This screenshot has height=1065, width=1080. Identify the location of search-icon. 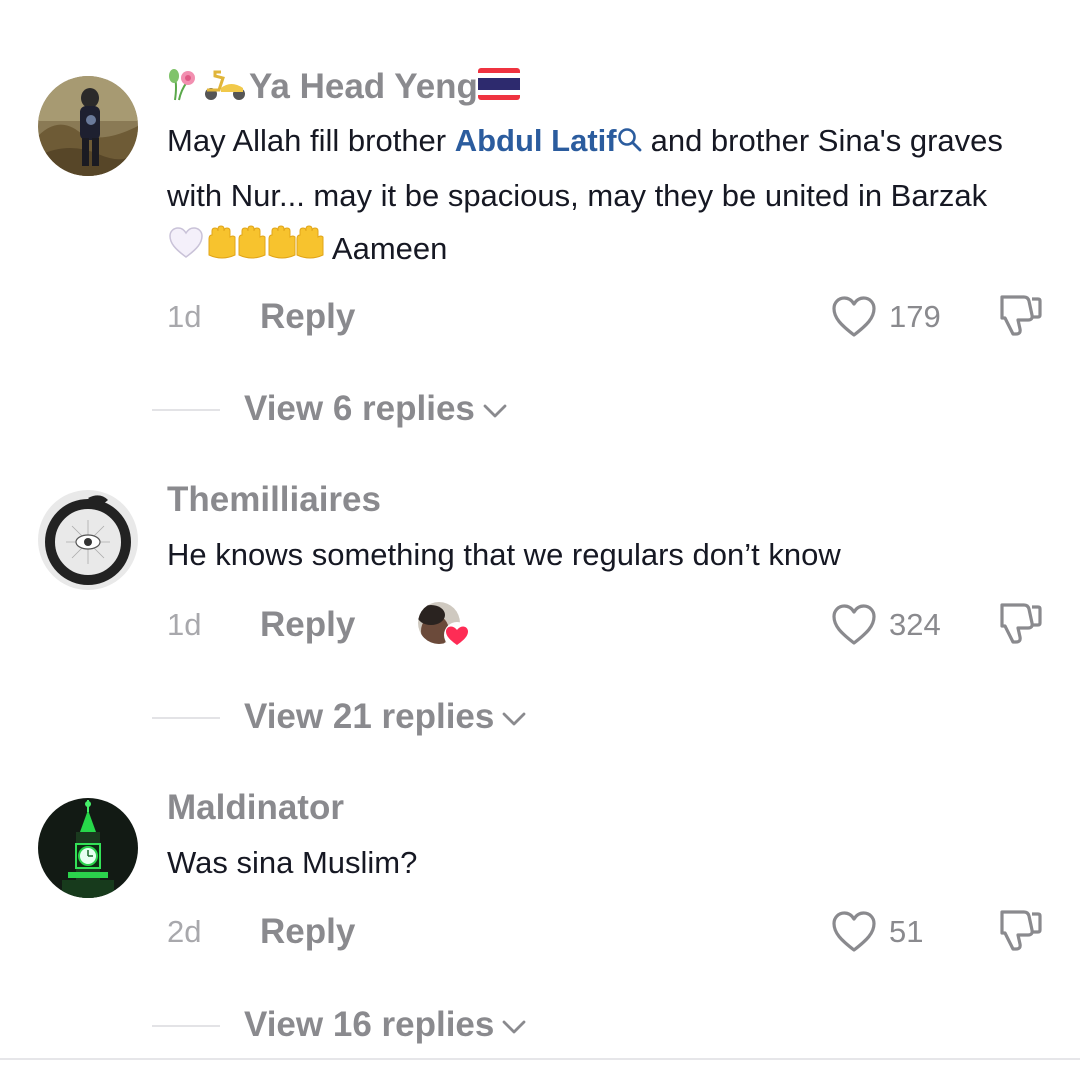
(630, 142).